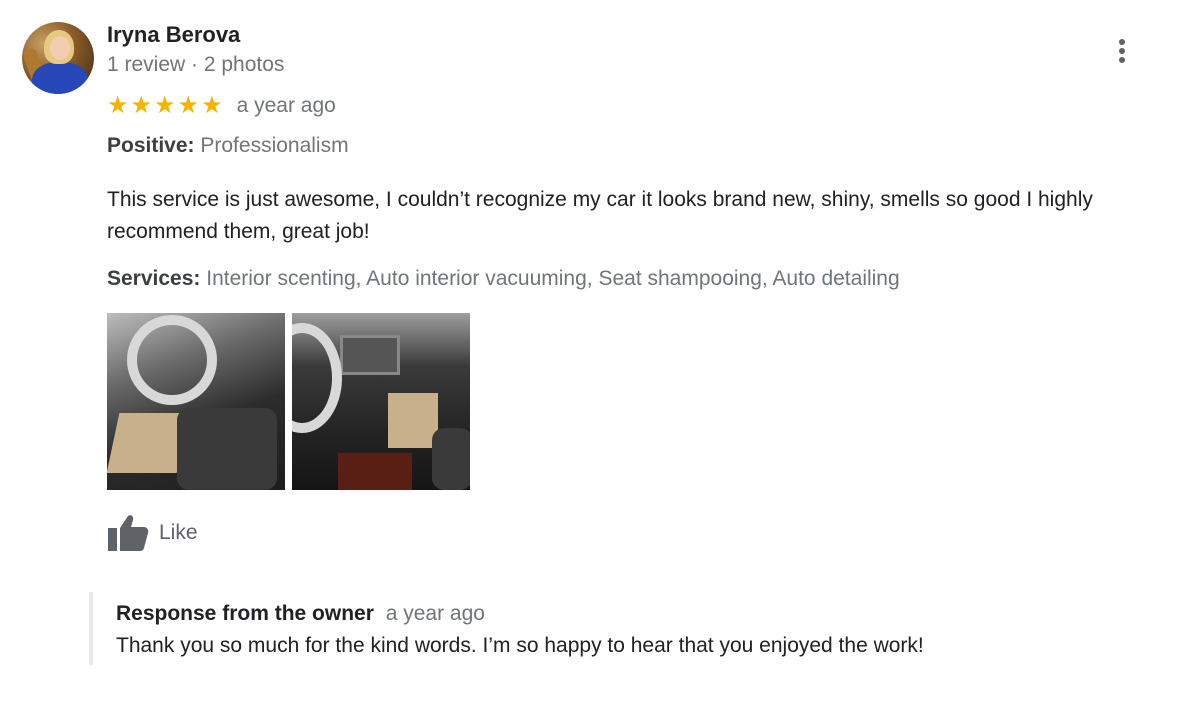 Image resolution: width=1200 pixels, height=703 pixels. Describe the element at coordinates (152, 533) in the screenshot. I see `like-button: Like` at that location.